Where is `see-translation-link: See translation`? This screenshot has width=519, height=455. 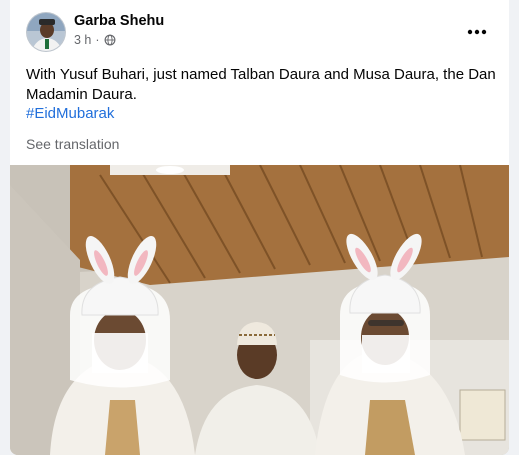
see-translation-link: See translation is located at coordinates (72, 144).